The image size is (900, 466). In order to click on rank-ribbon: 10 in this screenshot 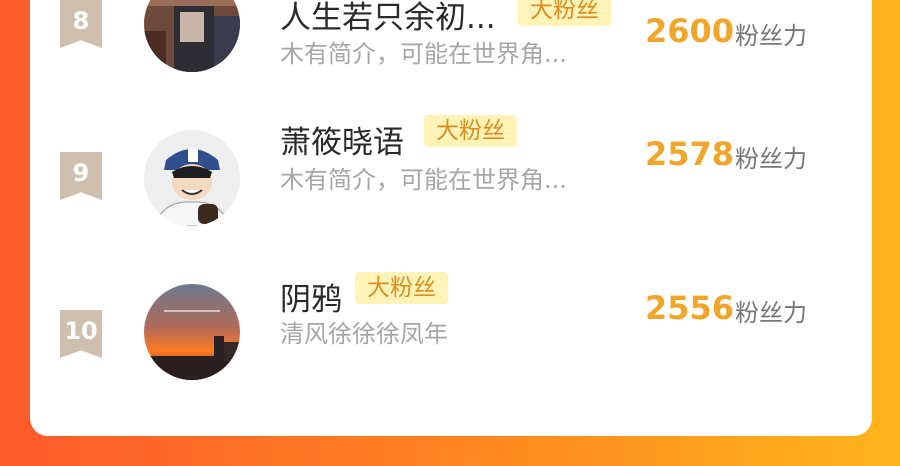, I will do `click(81, 334)`.